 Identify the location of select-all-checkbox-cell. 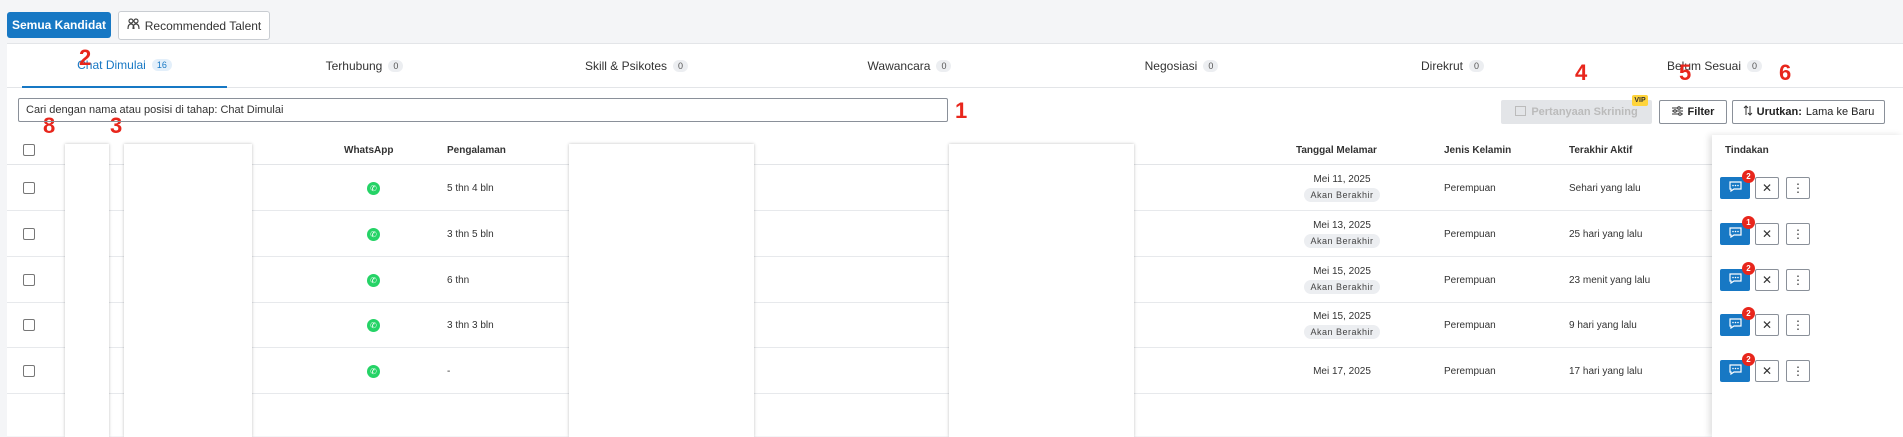
(29, 150).